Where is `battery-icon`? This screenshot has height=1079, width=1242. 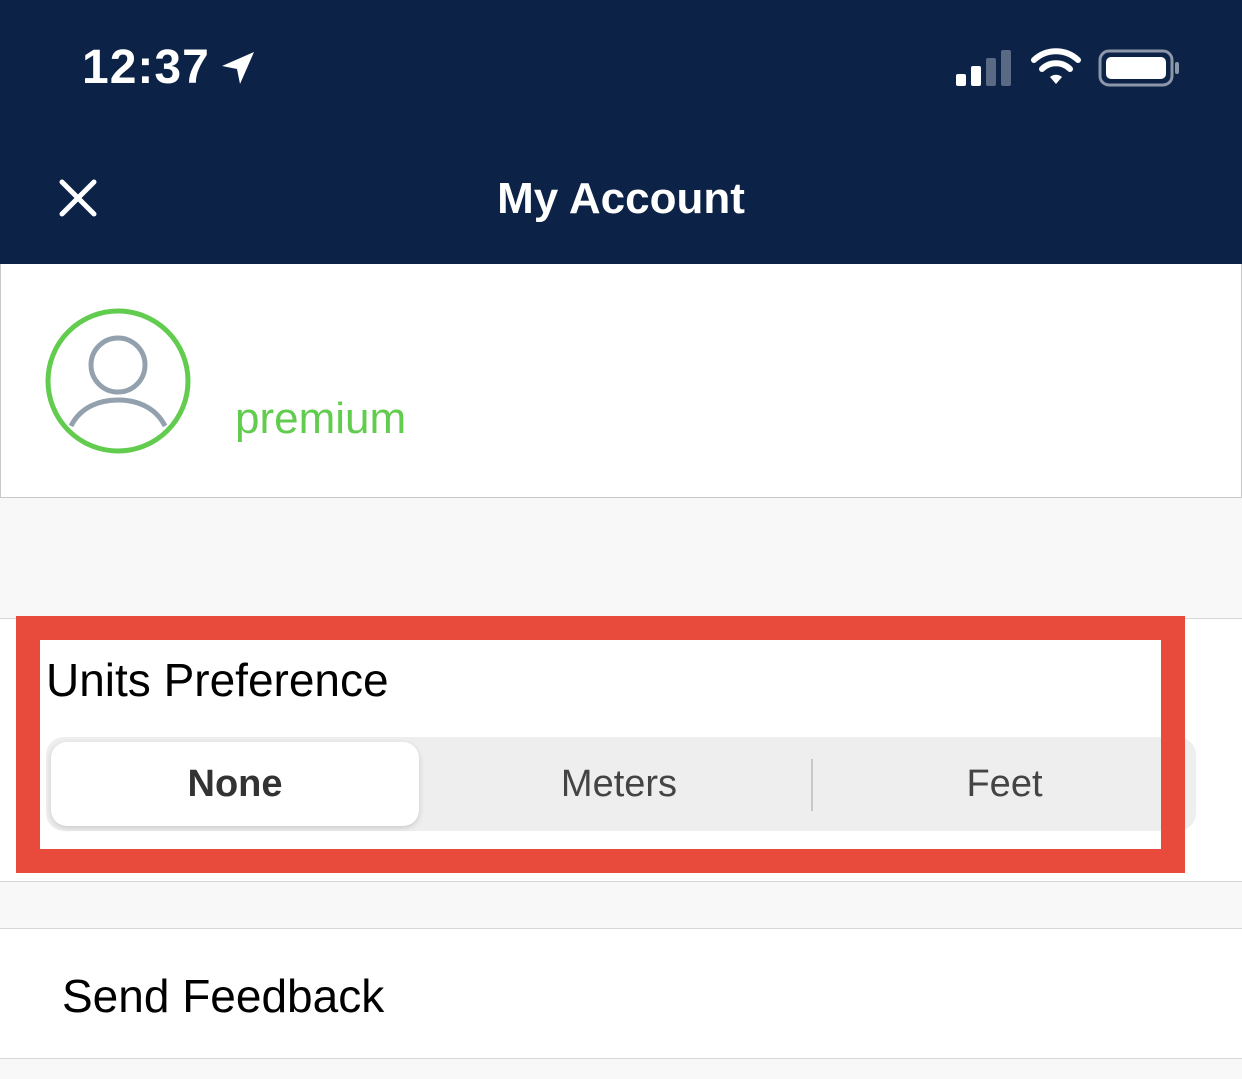 battery-icon is located at coordinates (1138, 68).